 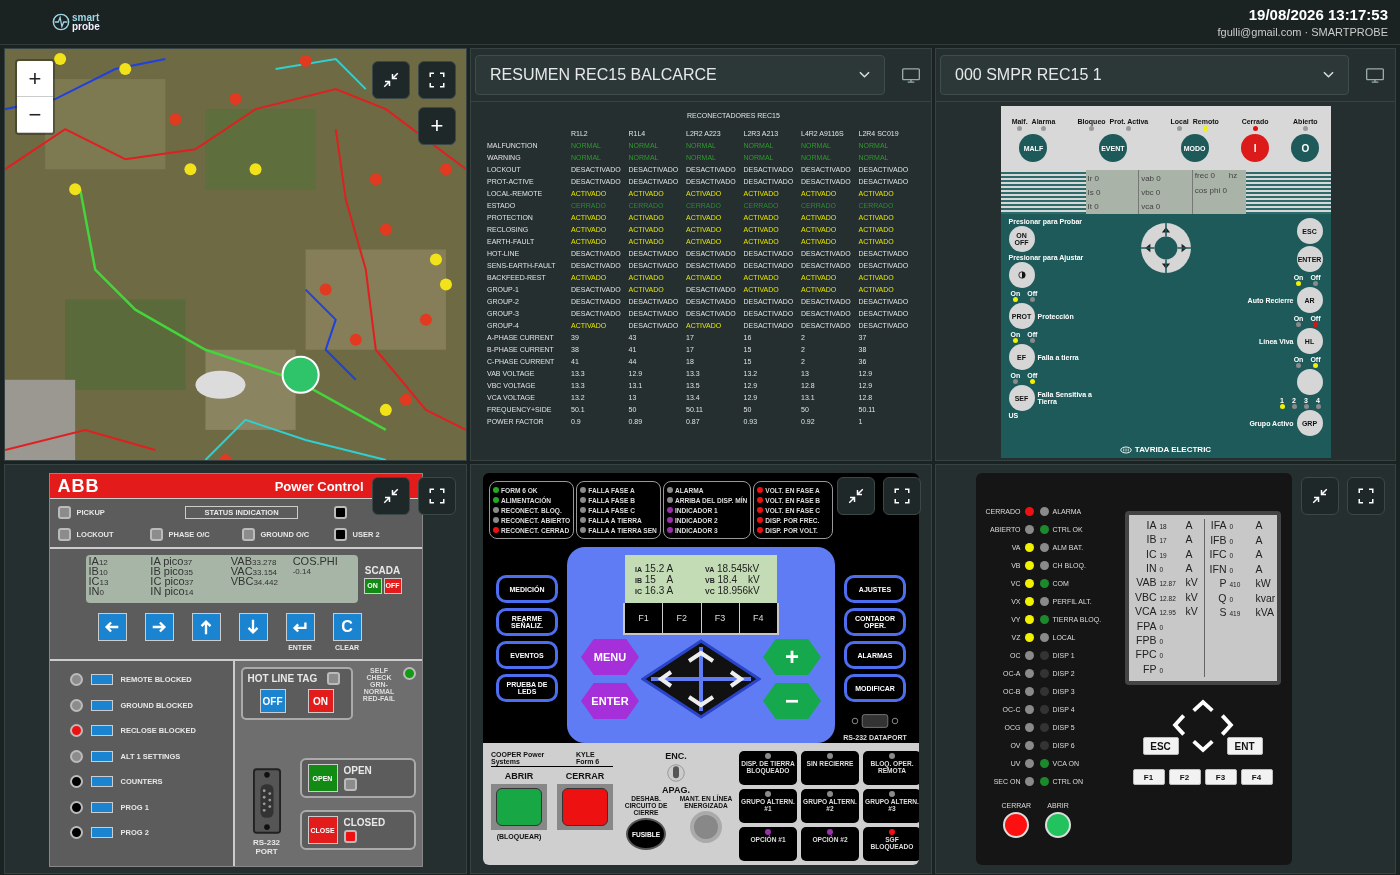 What do you see at coordinates (1094, 178) in the screenshot?
I see `lcd-reading: Ir 0` at bounding box center [1094, 178].